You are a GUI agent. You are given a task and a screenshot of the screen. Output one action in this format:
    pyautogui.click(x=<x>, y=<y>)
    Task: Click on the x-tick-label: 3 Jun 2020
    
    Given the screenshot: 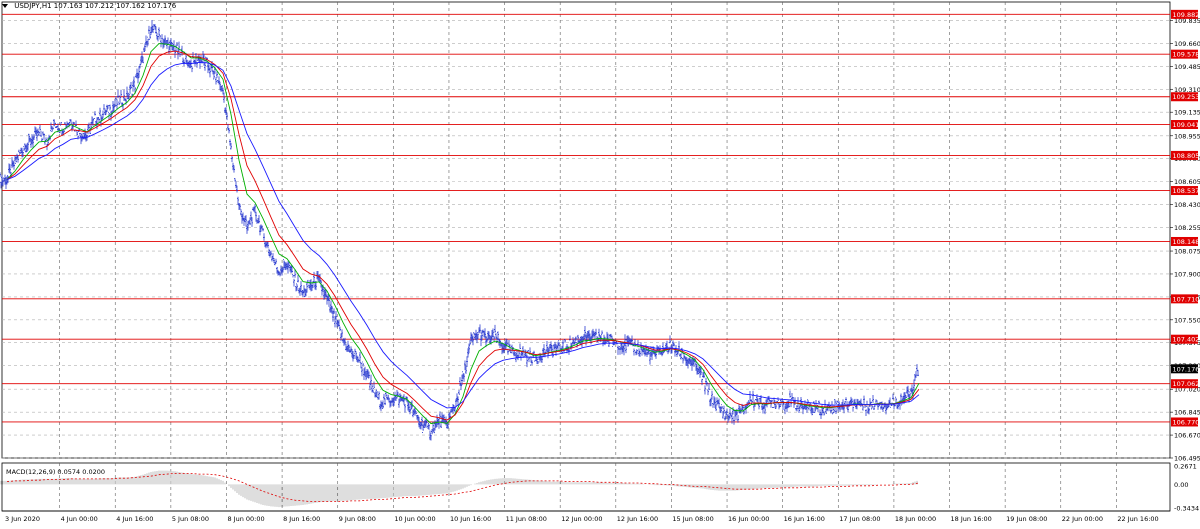 What is the action you would take?
    pyautogui.click(x=22, y=519)
    